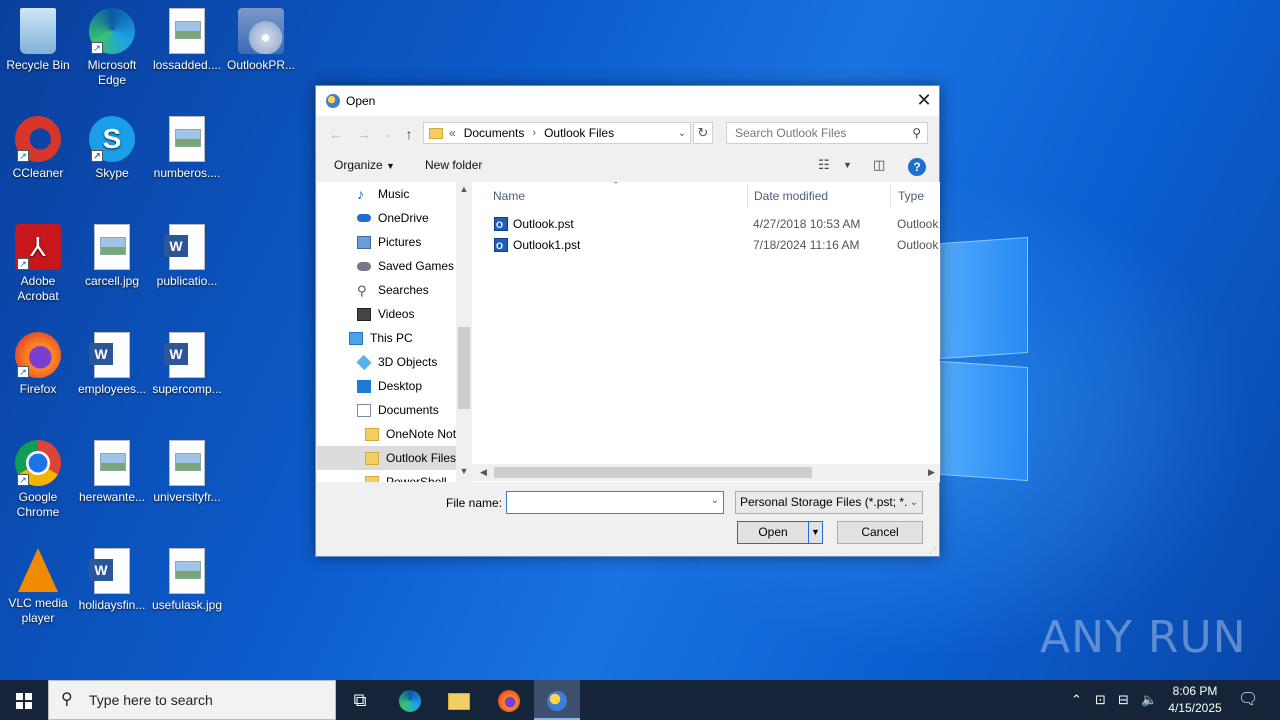 The image size is (1280, 720). What do you see at coordinates (627, 101) in the screenshot?
I see `dialog-titlebar: Open ✕` at bounding box center [627, 101].